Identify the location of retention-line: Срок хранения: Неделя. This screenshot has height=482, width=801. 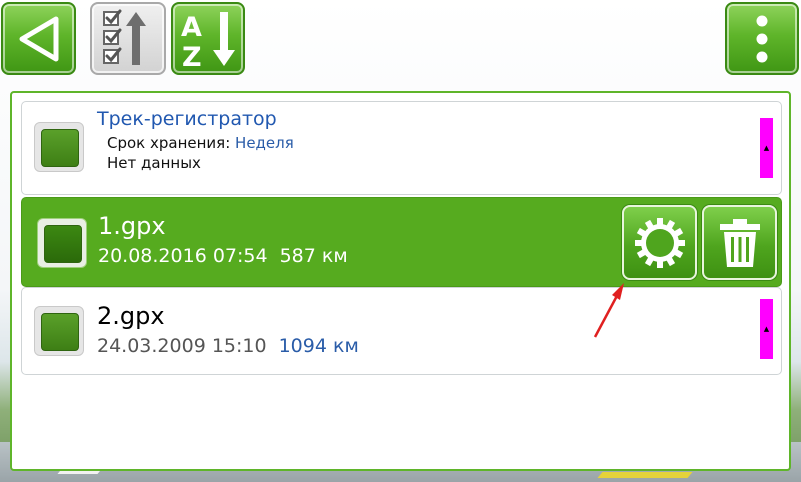
(200, 143).